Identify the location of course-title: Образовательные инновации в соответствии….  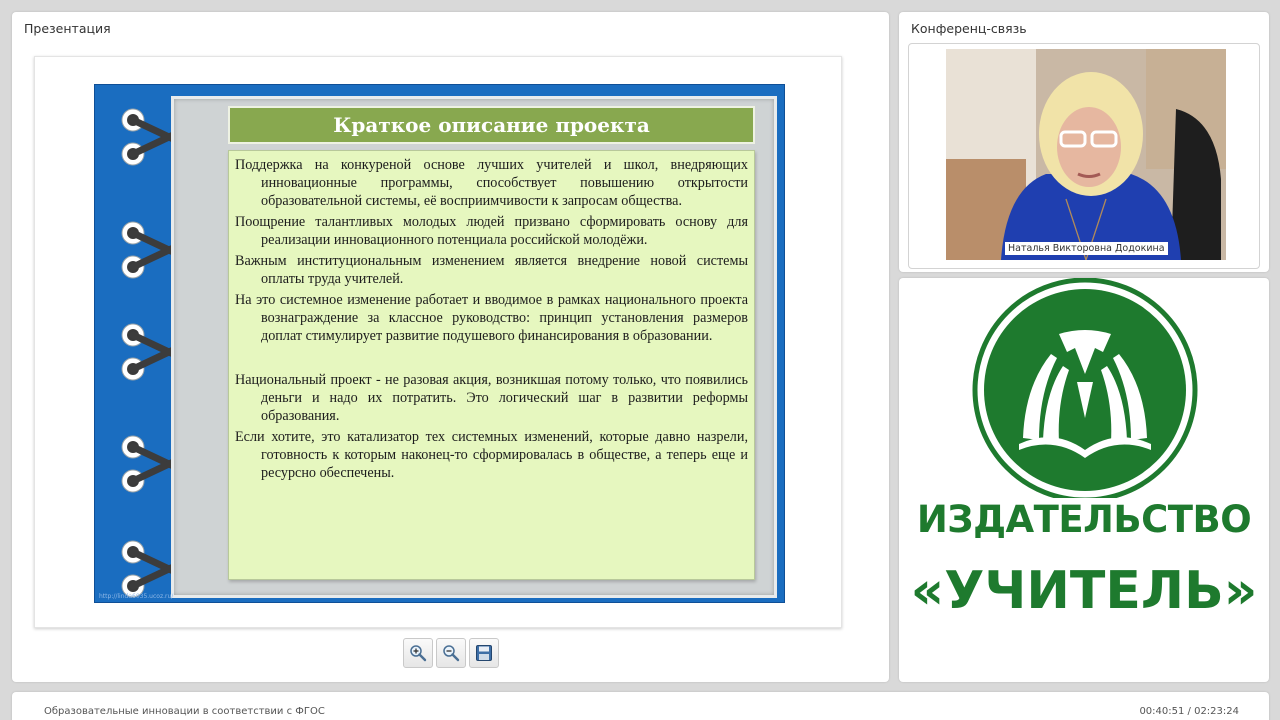
(184, 711).